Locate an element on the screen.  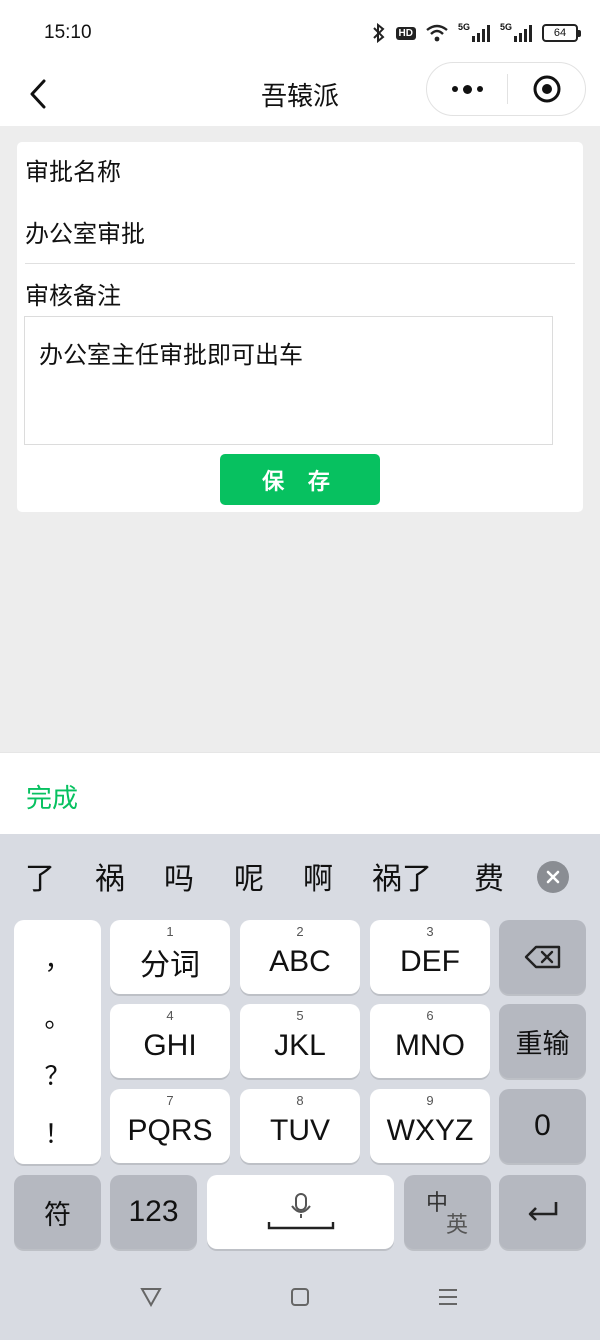
language-switch-key: 中 英 is located at coordinates (447, 1212).